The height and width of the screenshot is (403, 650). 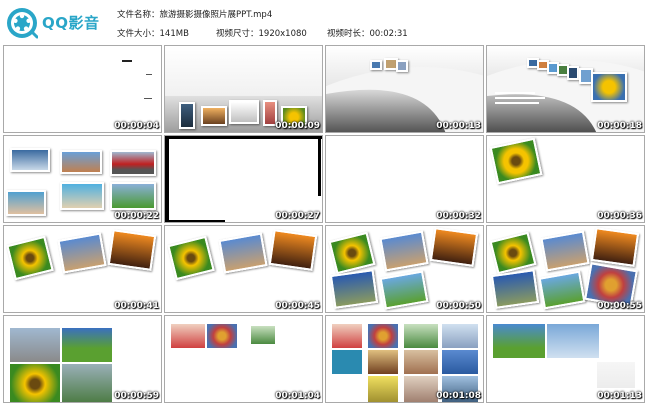 I want to click on file-name-label: 文件名称：, so click(x=138, y=15).